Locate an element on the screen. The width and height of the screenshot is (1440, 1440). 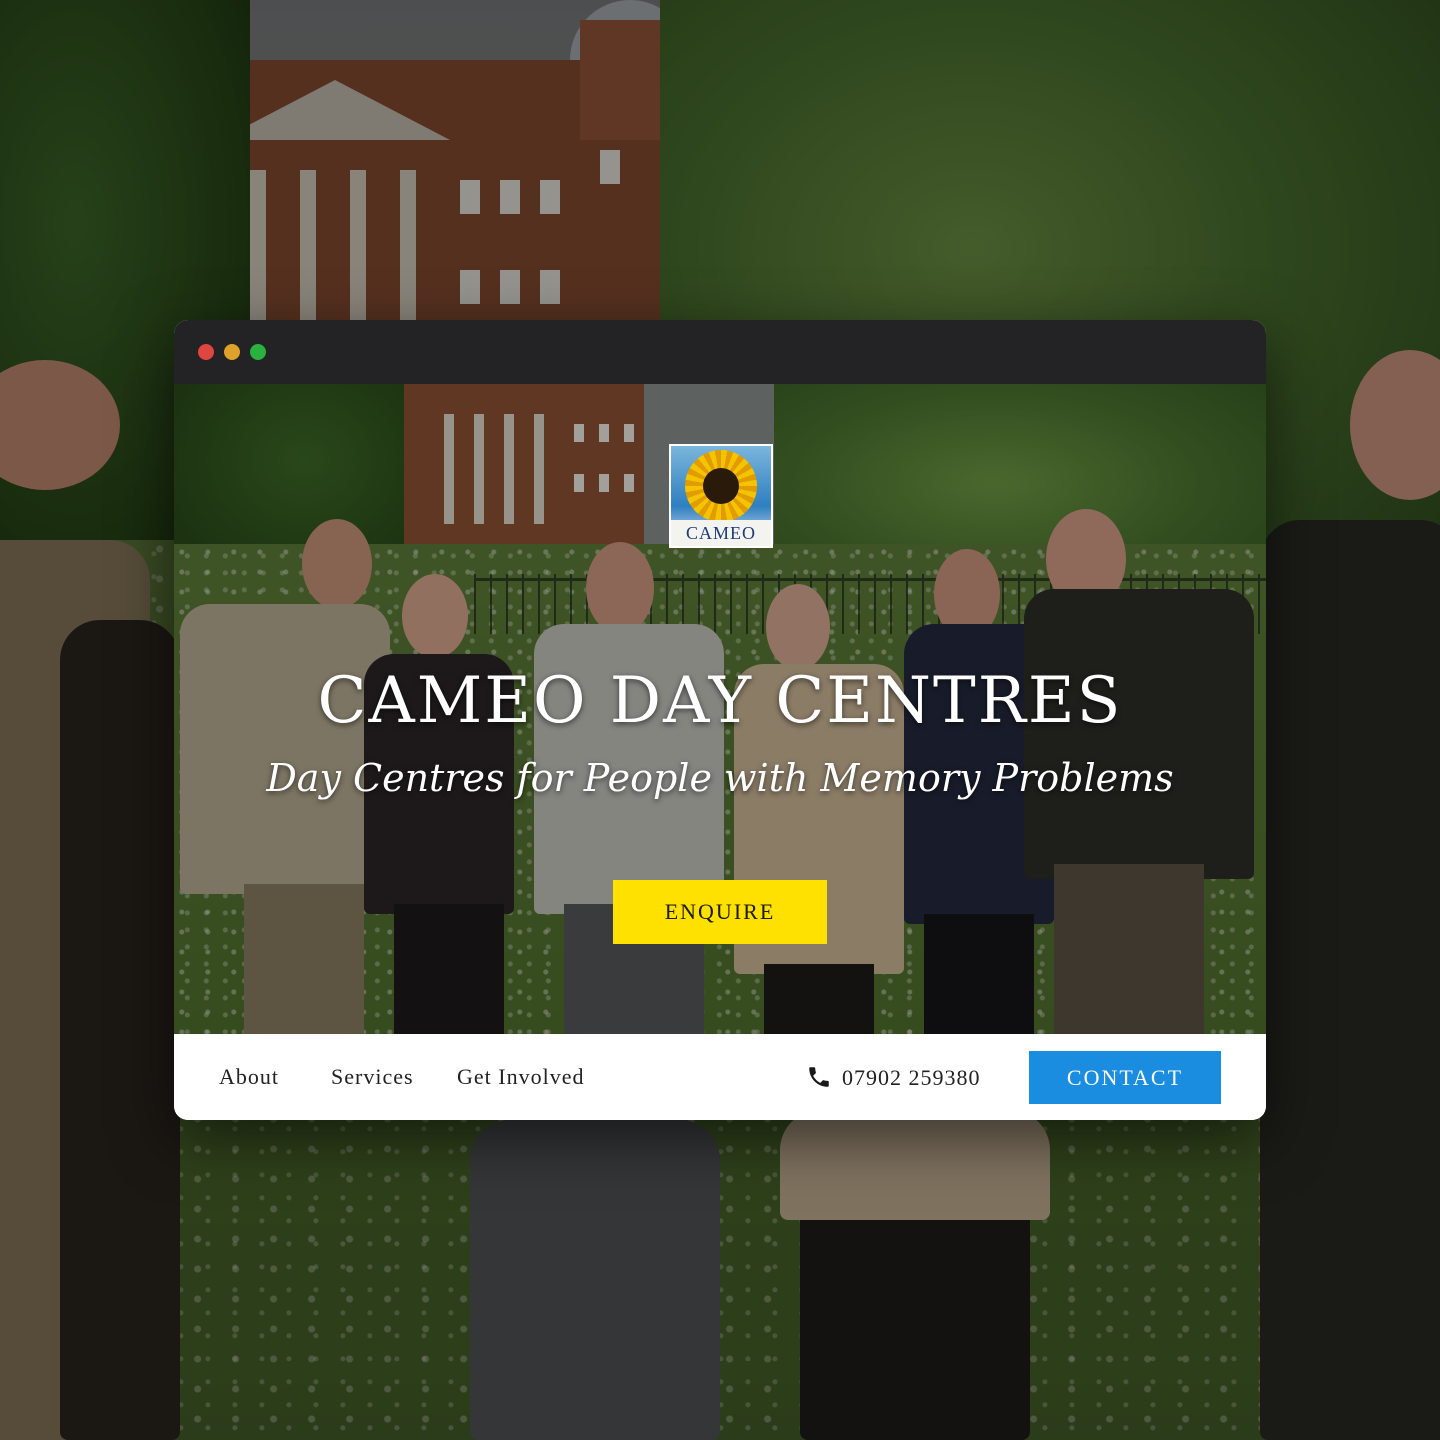
hero-title: CAMEO DAY CENTRES is located at coordinates (720, 701).